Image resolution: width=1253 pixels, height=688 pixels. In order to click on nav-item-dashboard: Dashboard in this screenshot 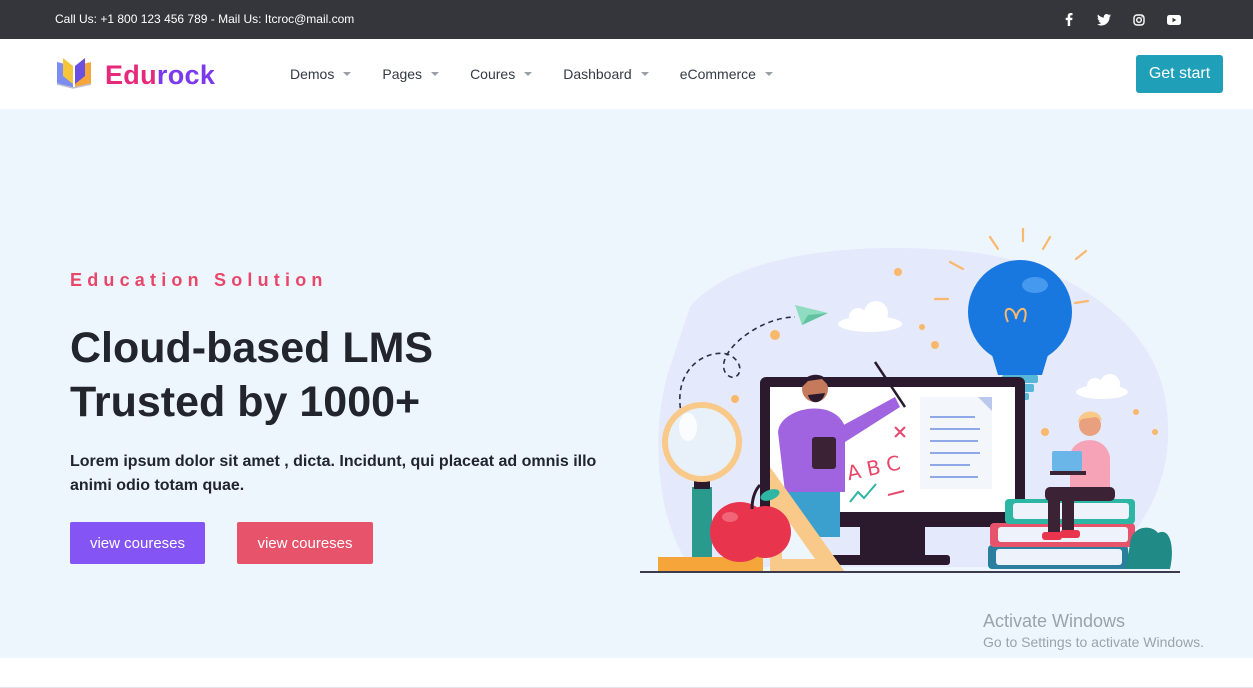, I will do `click(606, 74)`.